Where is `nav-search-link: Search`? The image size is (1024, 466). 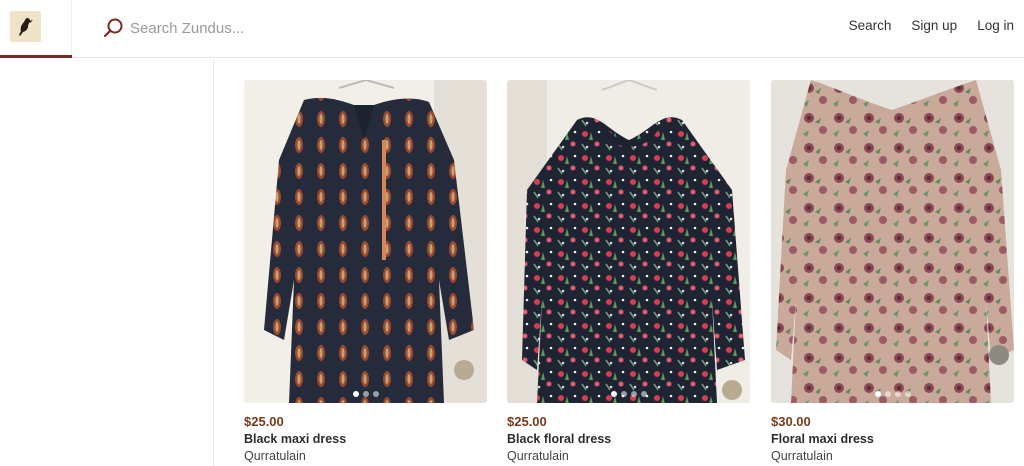 nav-search-link: Search is located at coordinates (870, 25).